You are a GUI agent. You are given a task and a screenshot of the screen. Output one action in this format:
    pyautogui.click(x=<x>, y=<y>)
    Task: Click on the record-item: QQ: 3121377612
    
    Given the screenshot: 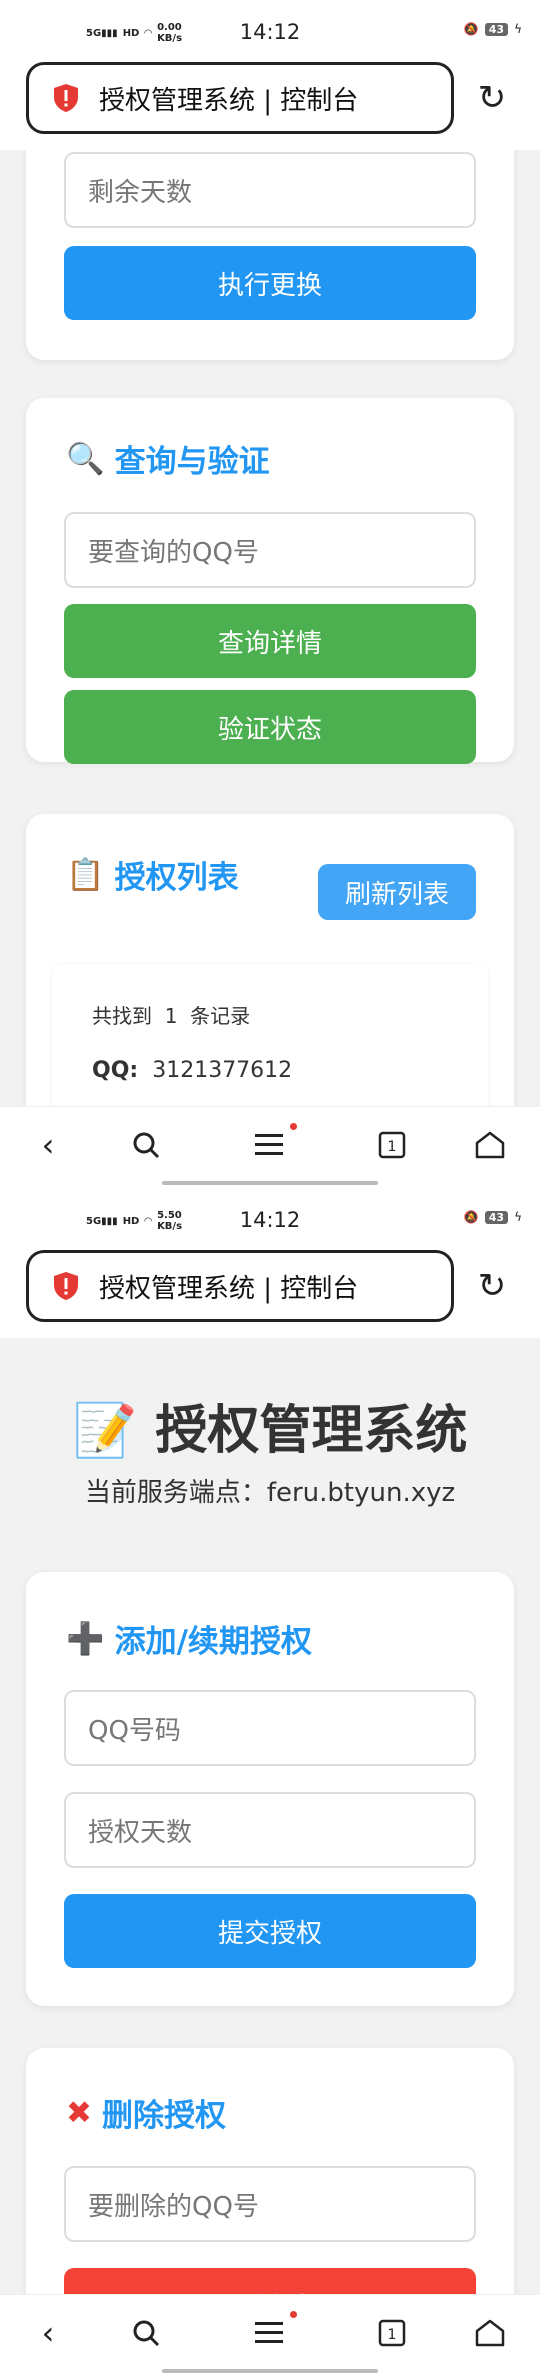 What is the action you would take?
    pyautogui.click(x=192, y=1070)
    